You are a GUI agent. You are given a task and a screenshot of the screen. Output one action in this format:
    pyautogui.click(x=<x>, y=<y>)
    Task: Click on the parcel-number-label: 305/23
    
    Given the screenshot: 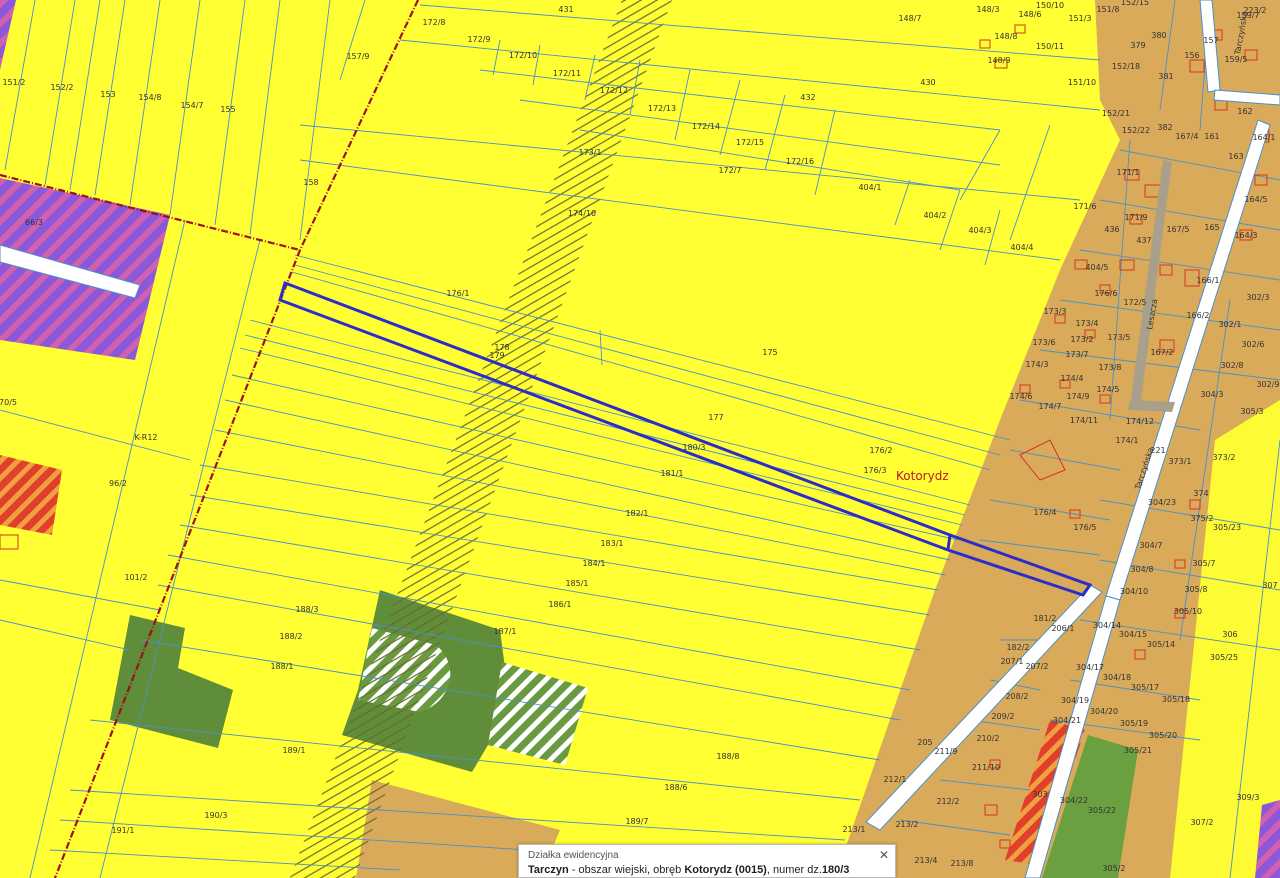 What is the action you would take?
    pyautogui.click(x=1227, y=527)
    